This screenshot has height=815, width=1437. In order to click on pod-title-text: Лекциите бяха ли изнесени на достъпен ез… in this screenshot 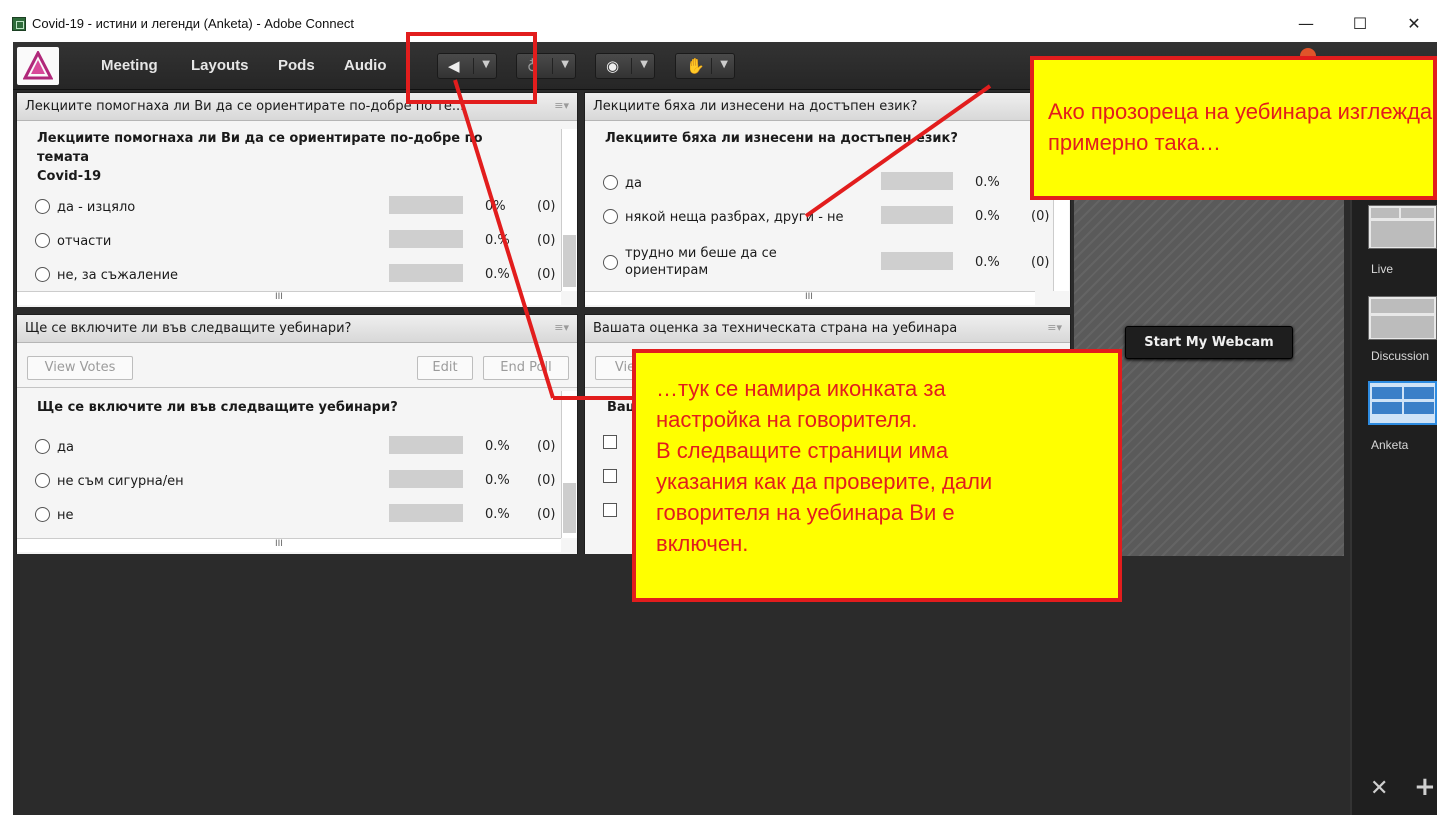, I will do `click(755, 106)`.